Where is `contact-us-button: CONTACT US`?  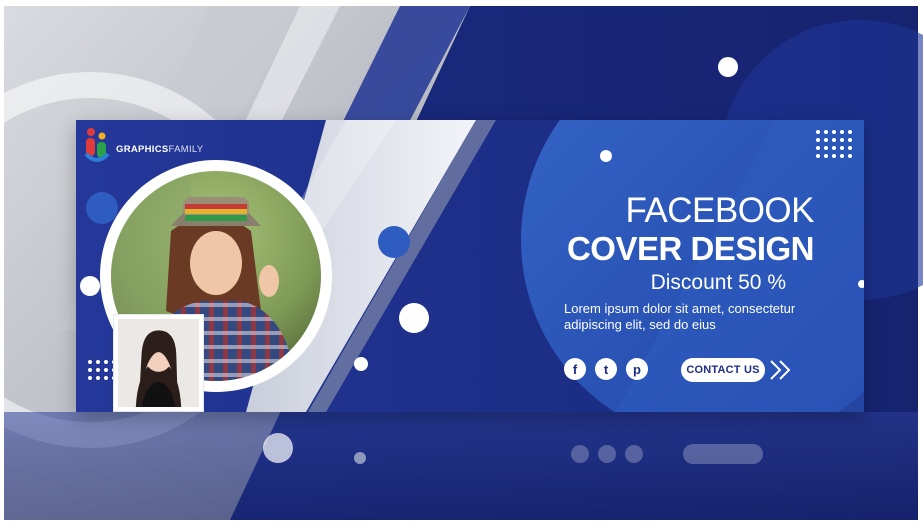
contact-us-button: CONTACT US is located at coordinates (723, 370).